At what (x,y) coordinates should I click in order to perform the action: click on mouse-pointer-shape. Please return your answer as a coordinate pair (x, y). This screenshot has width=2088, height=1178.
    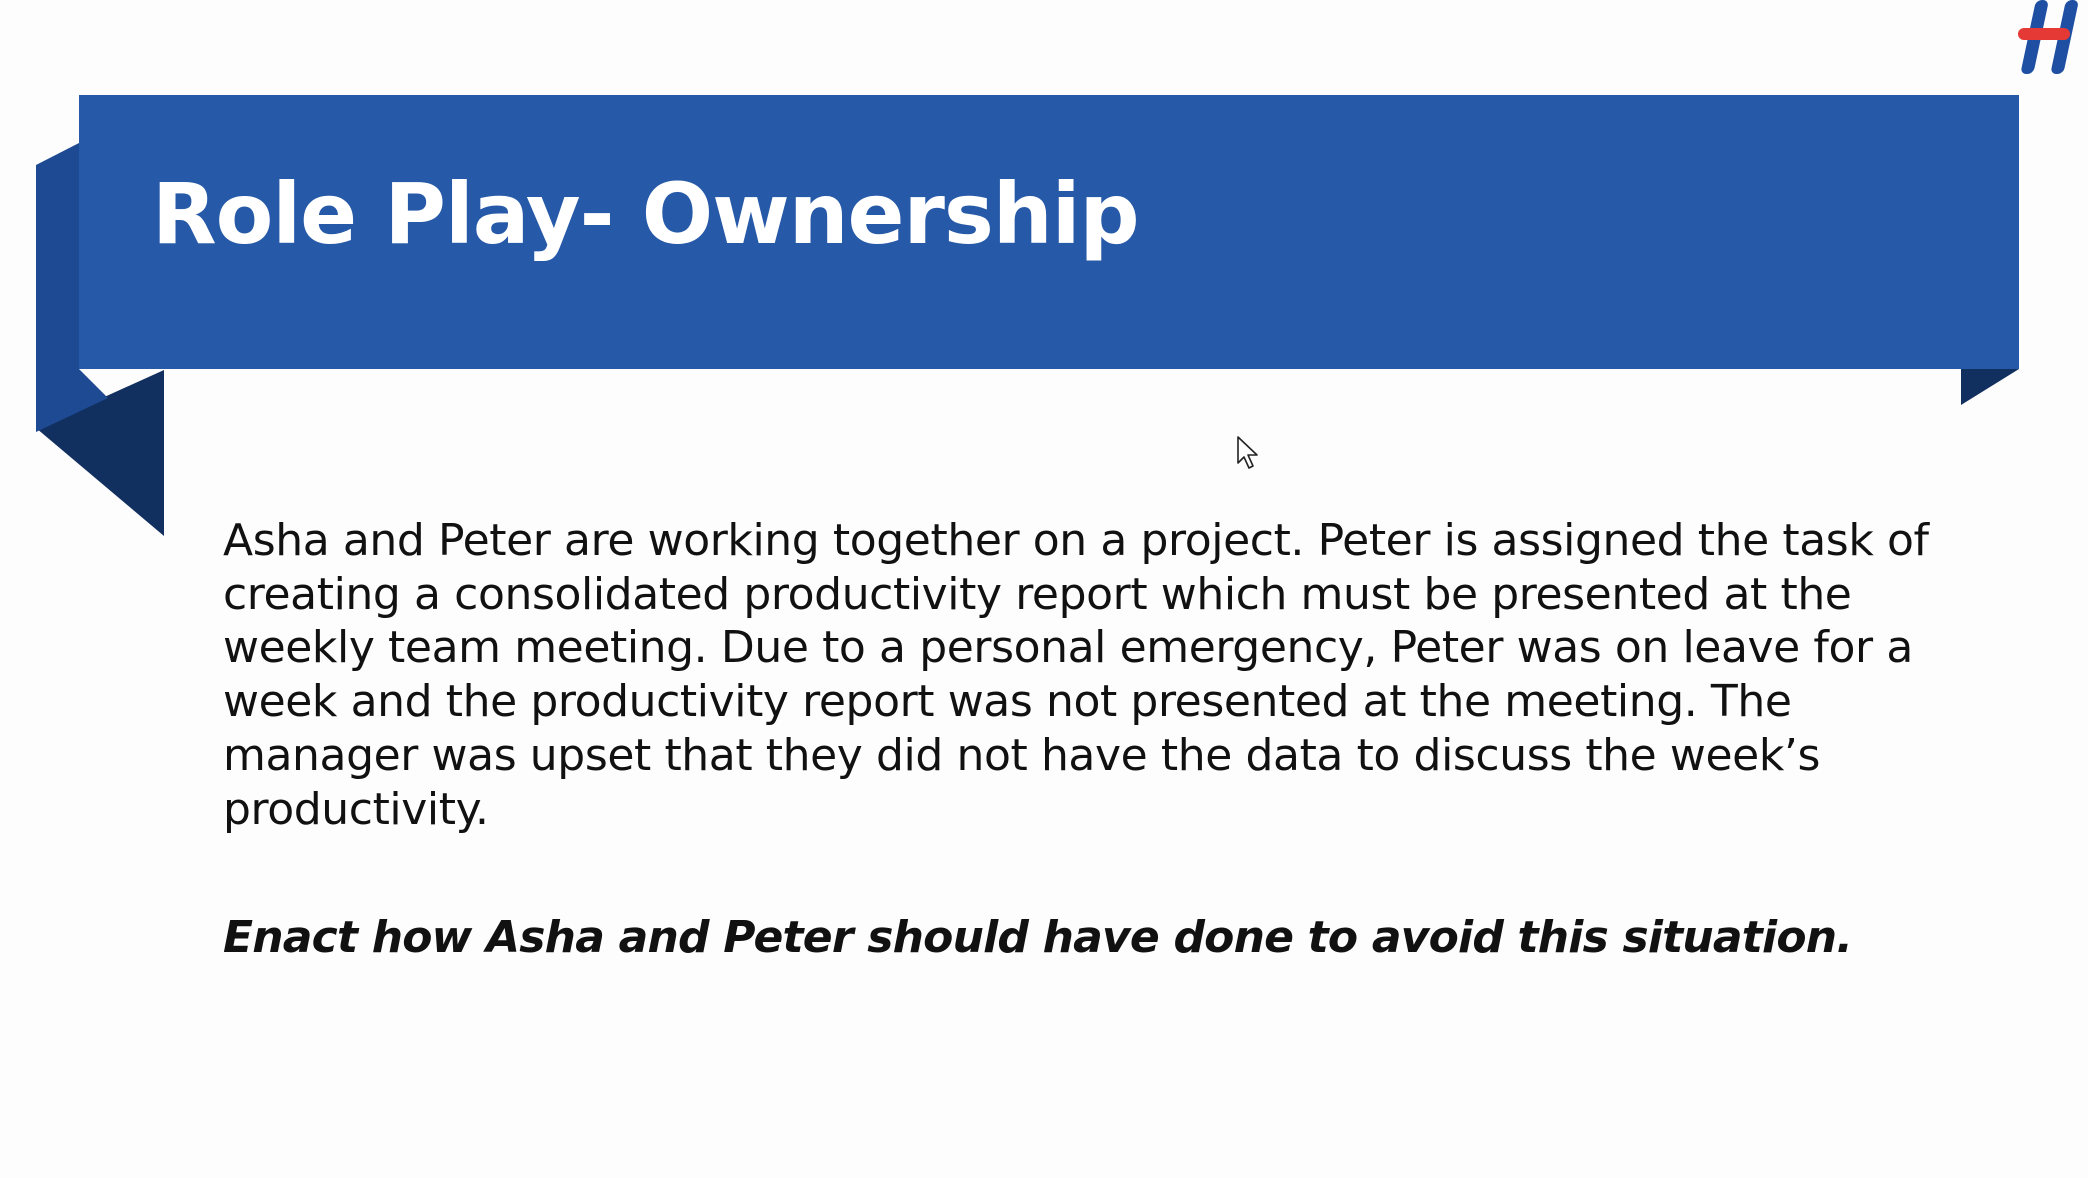
    Looking at the image, I should click on (1247, 452).